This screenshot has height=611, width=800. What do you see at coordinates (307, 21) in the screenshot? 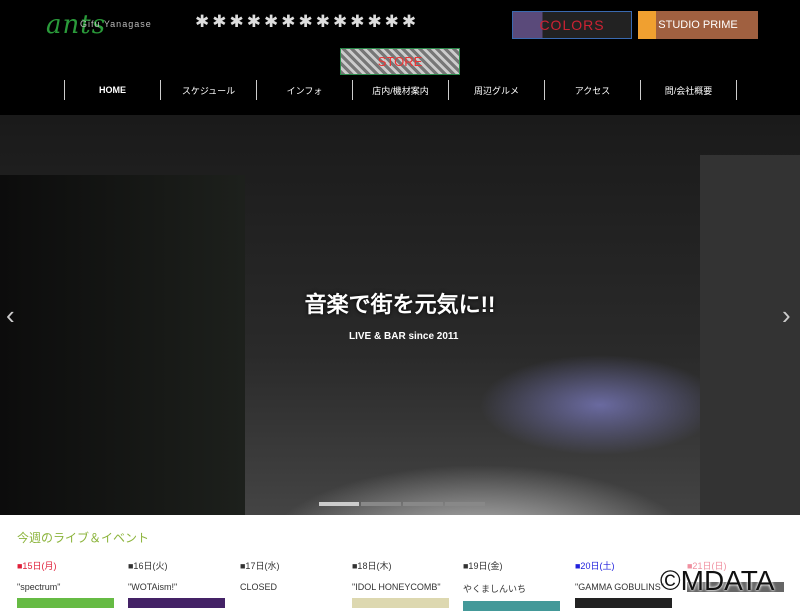
I see `ants-decoration: ✱✱✱✱✱✱✱✱✱✱✱✱✱` at bounding box center [307, 21].